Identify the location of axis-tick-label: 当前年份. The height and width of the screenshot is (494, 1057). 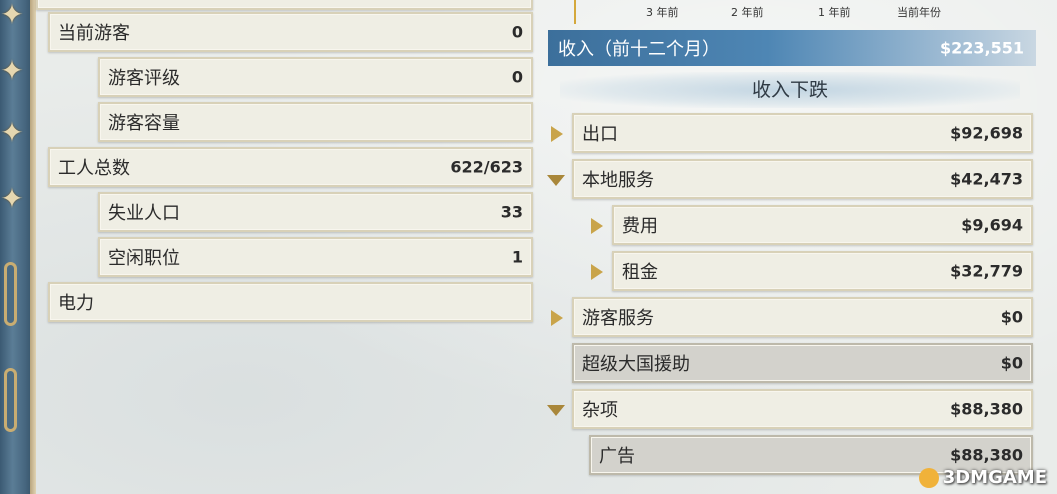
(919, 12).